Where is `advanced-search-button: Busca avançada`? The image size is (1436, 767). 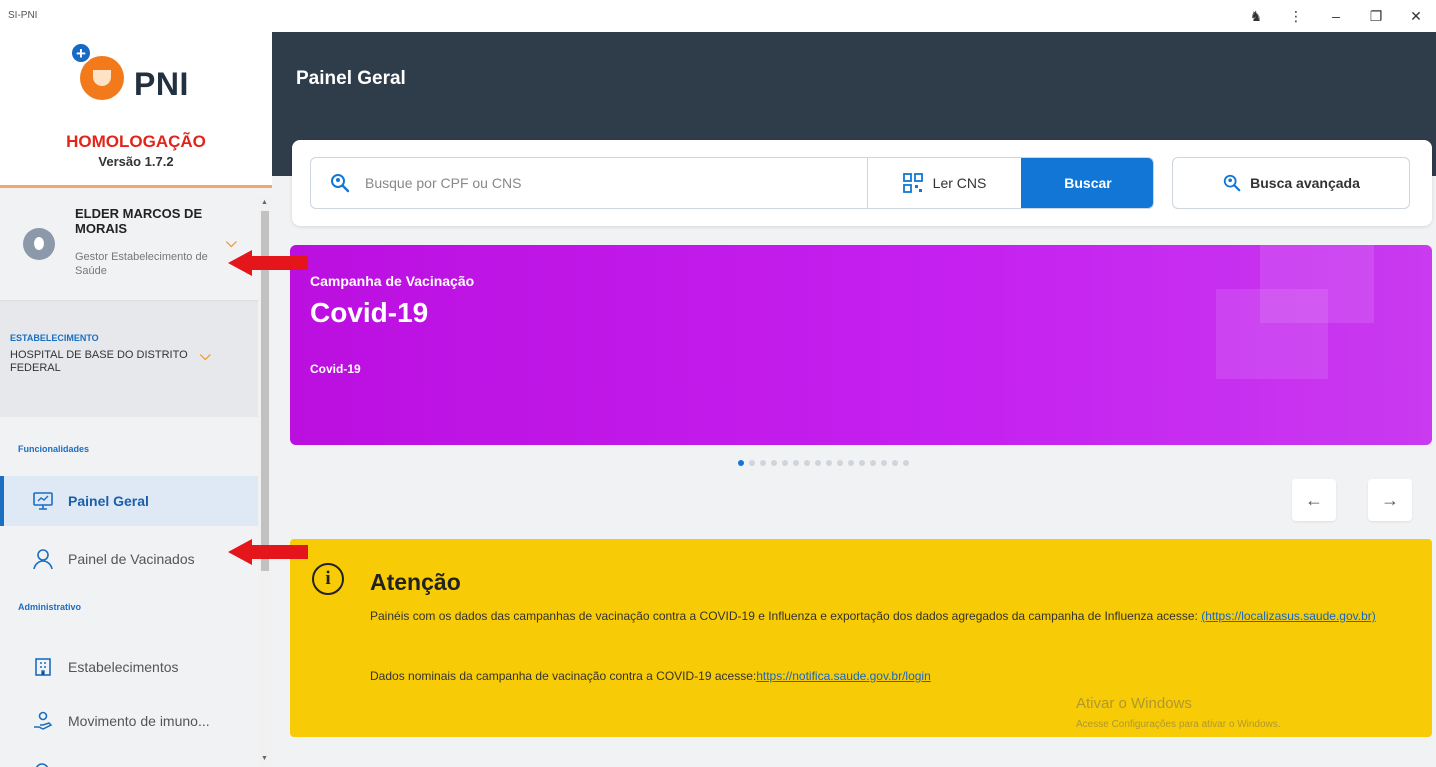
advanced-search-button: Busca avançada is located at coordinates (1291, 183).